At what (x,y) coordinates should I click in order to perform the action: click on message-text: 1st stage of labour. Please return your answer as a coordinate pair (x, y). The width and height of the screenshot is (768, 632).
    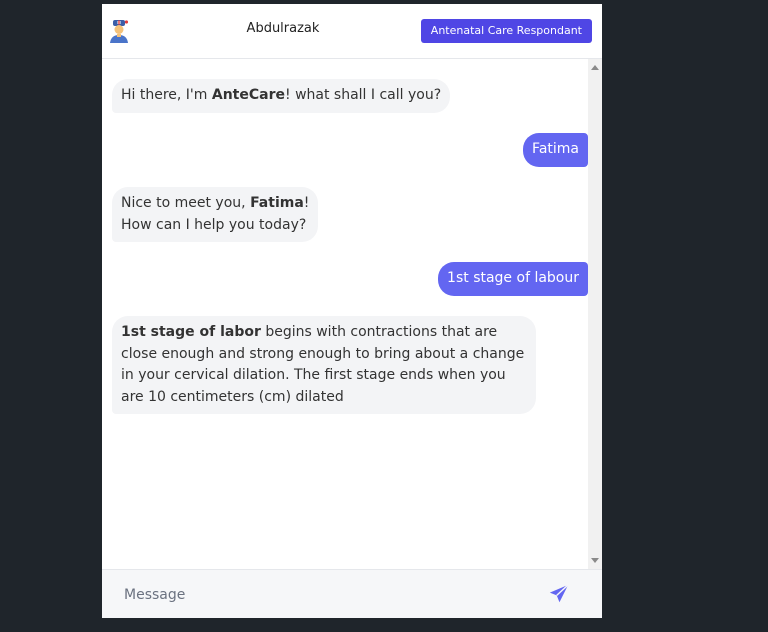
    Looking at the image, I should click on (513, 278).